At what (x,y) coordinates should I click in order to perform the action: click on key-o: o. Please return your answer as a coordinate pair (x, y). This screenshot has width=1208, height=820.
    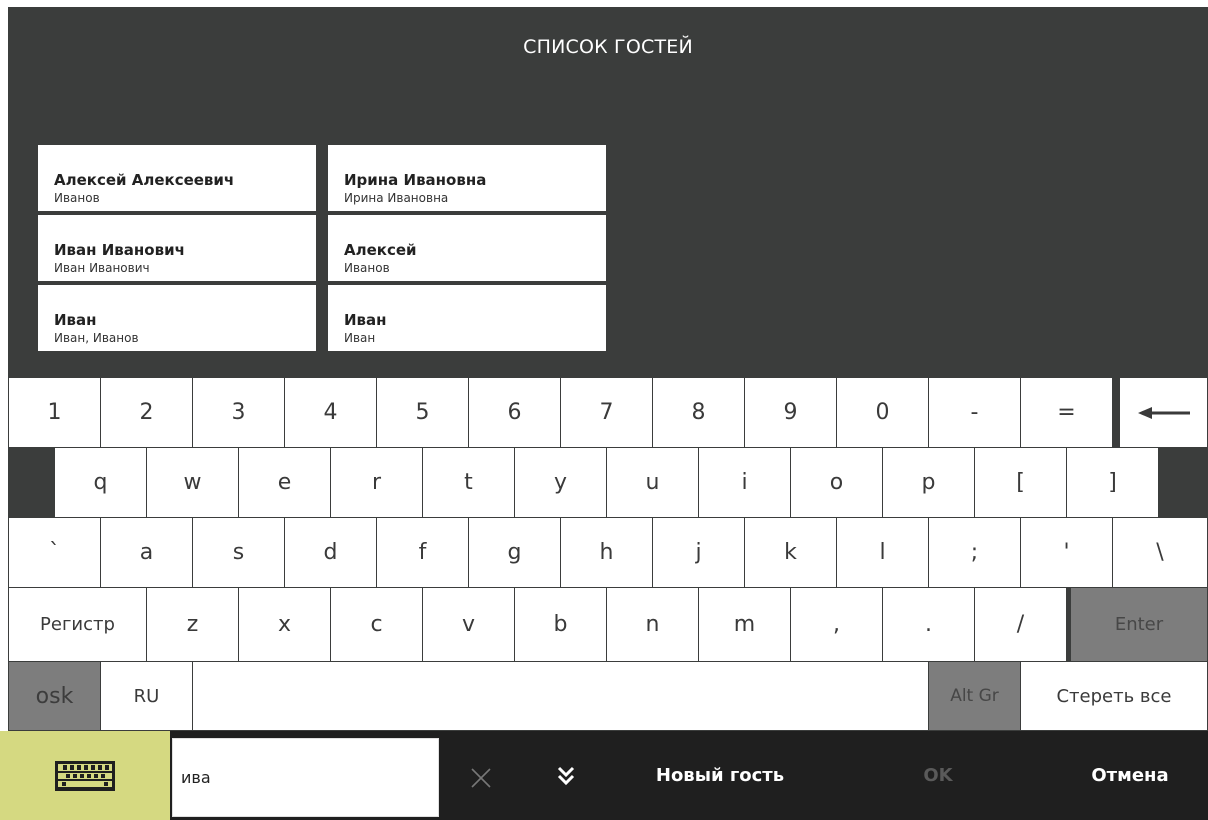
    Looking at the image, I should click on (836, 482).